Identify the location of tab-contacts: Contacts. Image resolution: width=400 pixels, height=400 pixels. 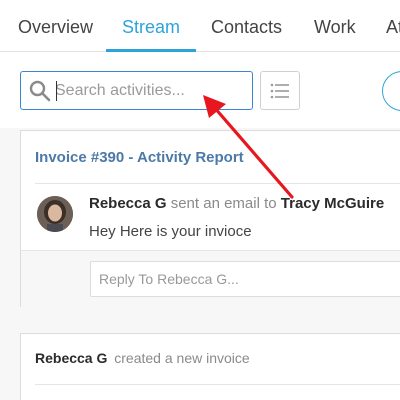
(246, 26).